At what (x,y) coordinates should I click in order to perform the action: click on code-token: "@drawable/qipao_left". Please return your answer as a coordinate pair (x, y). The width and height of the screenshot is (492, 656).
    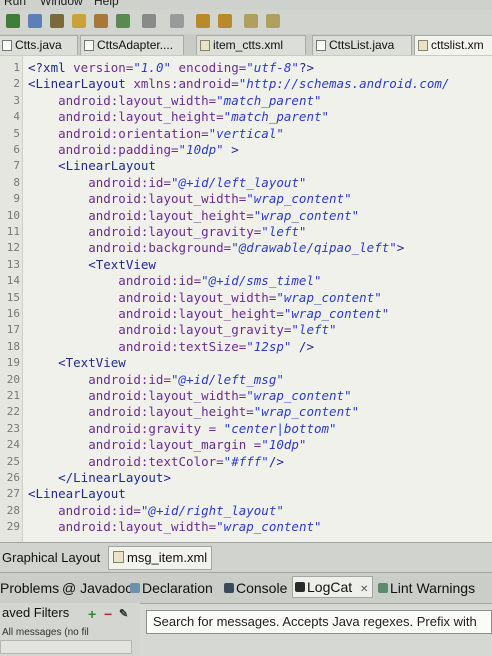
    Looking at the image, I should click on (314, 248).